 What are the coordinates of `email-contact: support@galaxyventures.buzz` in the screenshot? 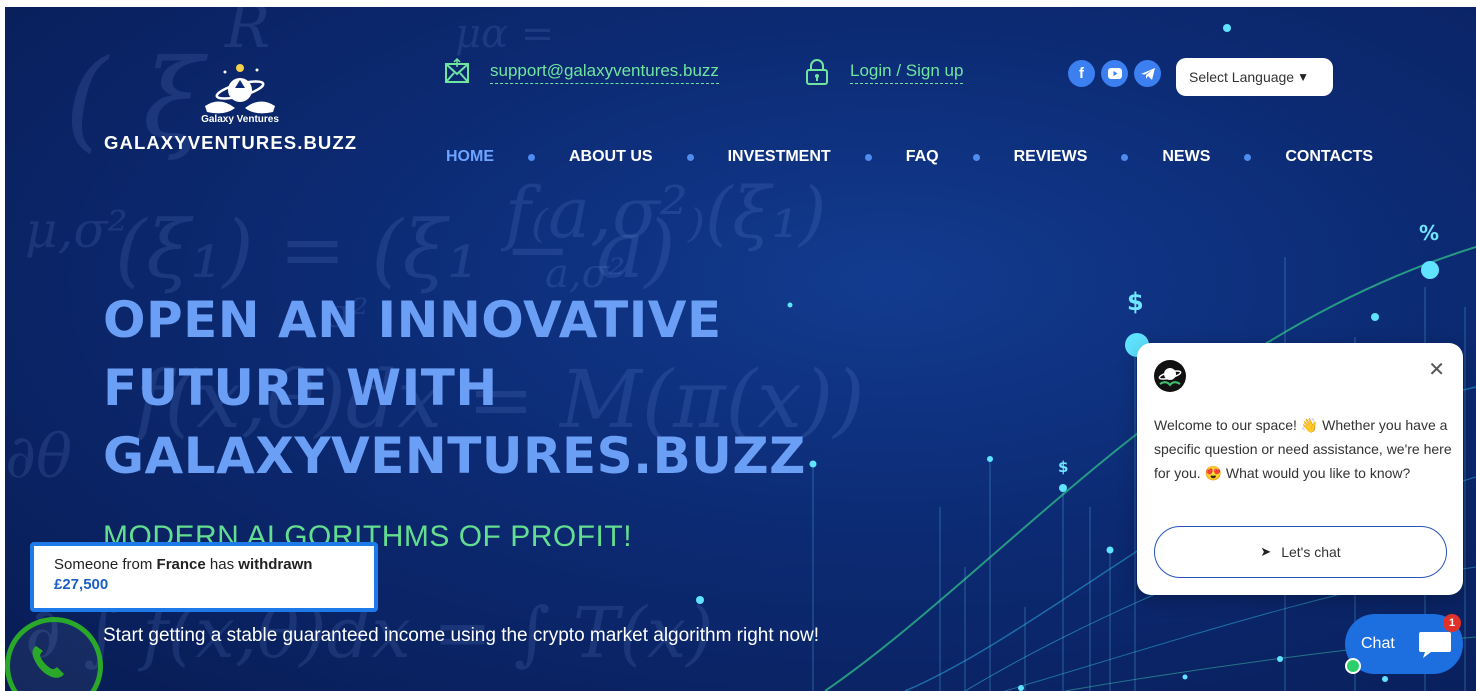 It's located at (581, 72).